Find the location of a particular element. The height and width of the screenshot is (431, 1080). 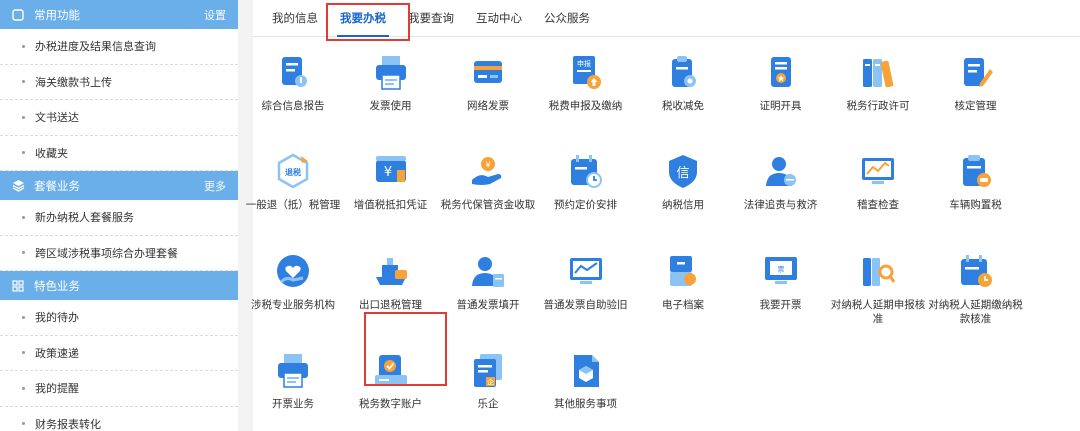

service-tile: 开票业务 is located at coordinates (293, 381).